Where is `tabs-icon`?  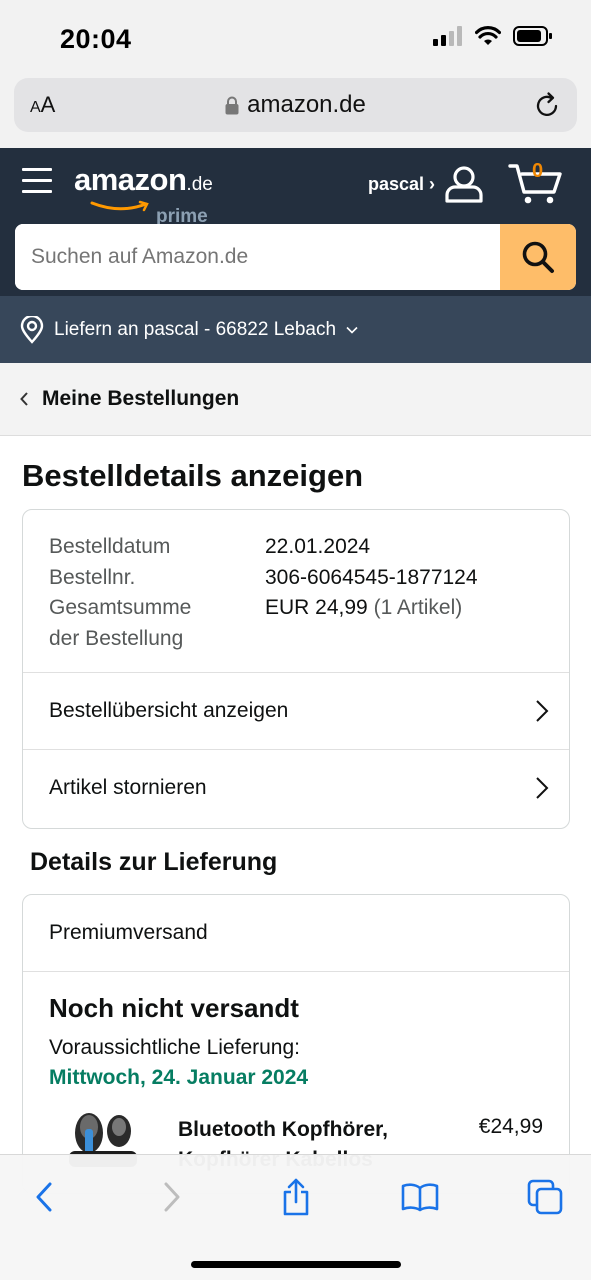 tabs-icon is located at coordinates (545, 1197).